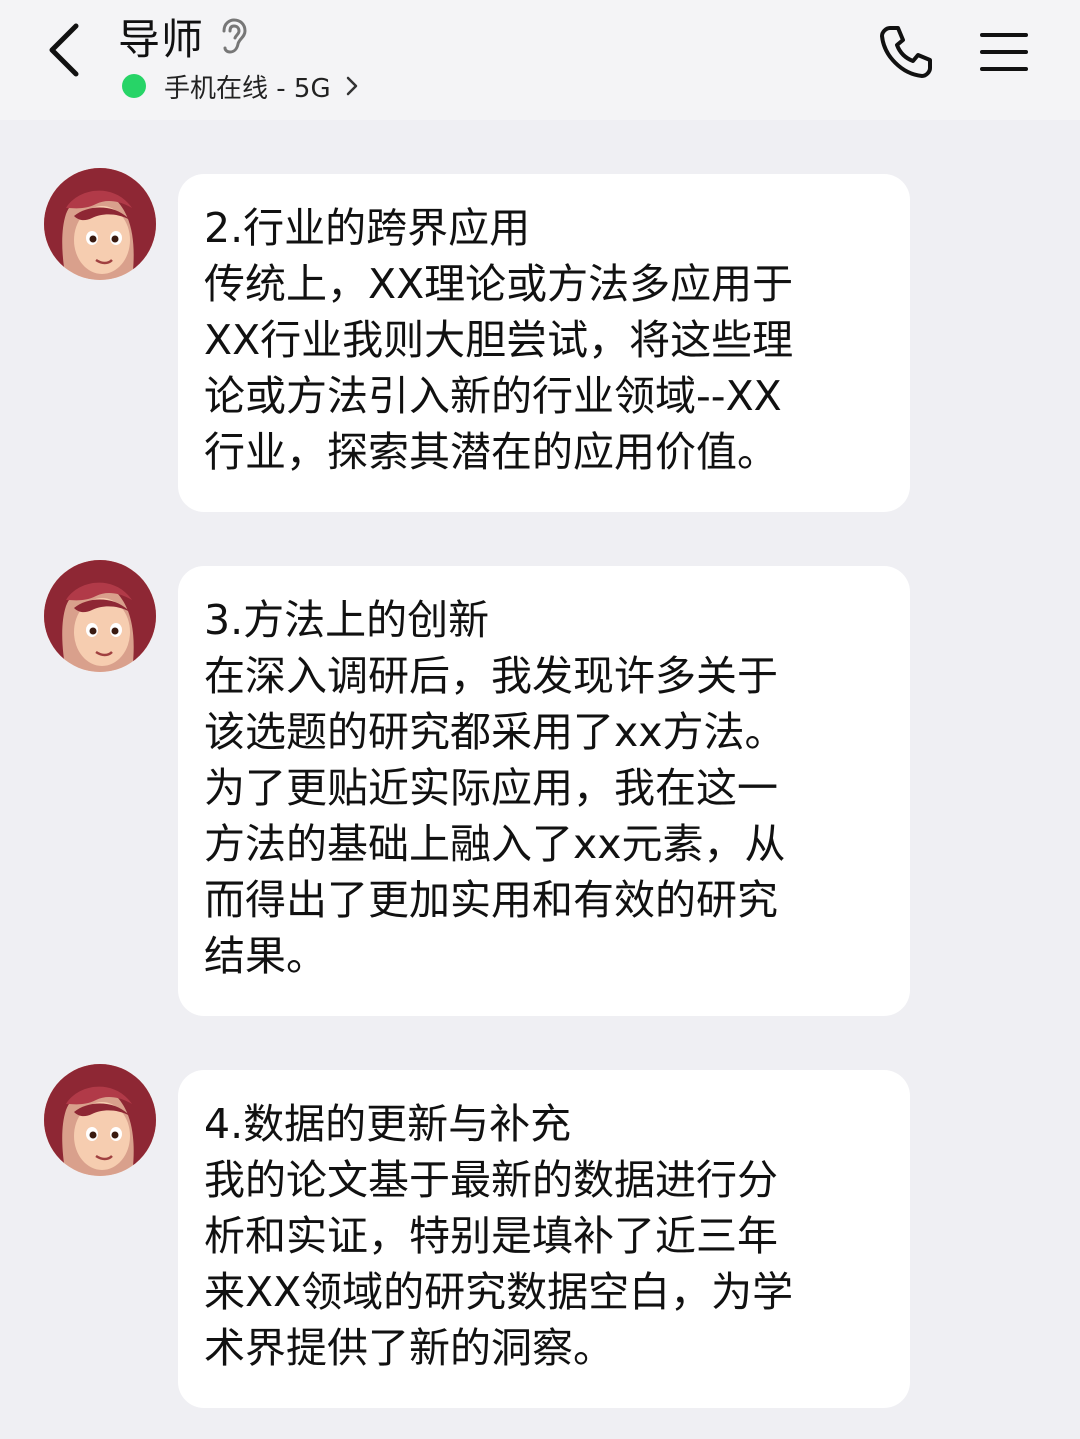  Describe the element at coordinates (499, 340) in the screenshot. I see `message-line: XX行业我则大胆尝试，将这些理` at that location.